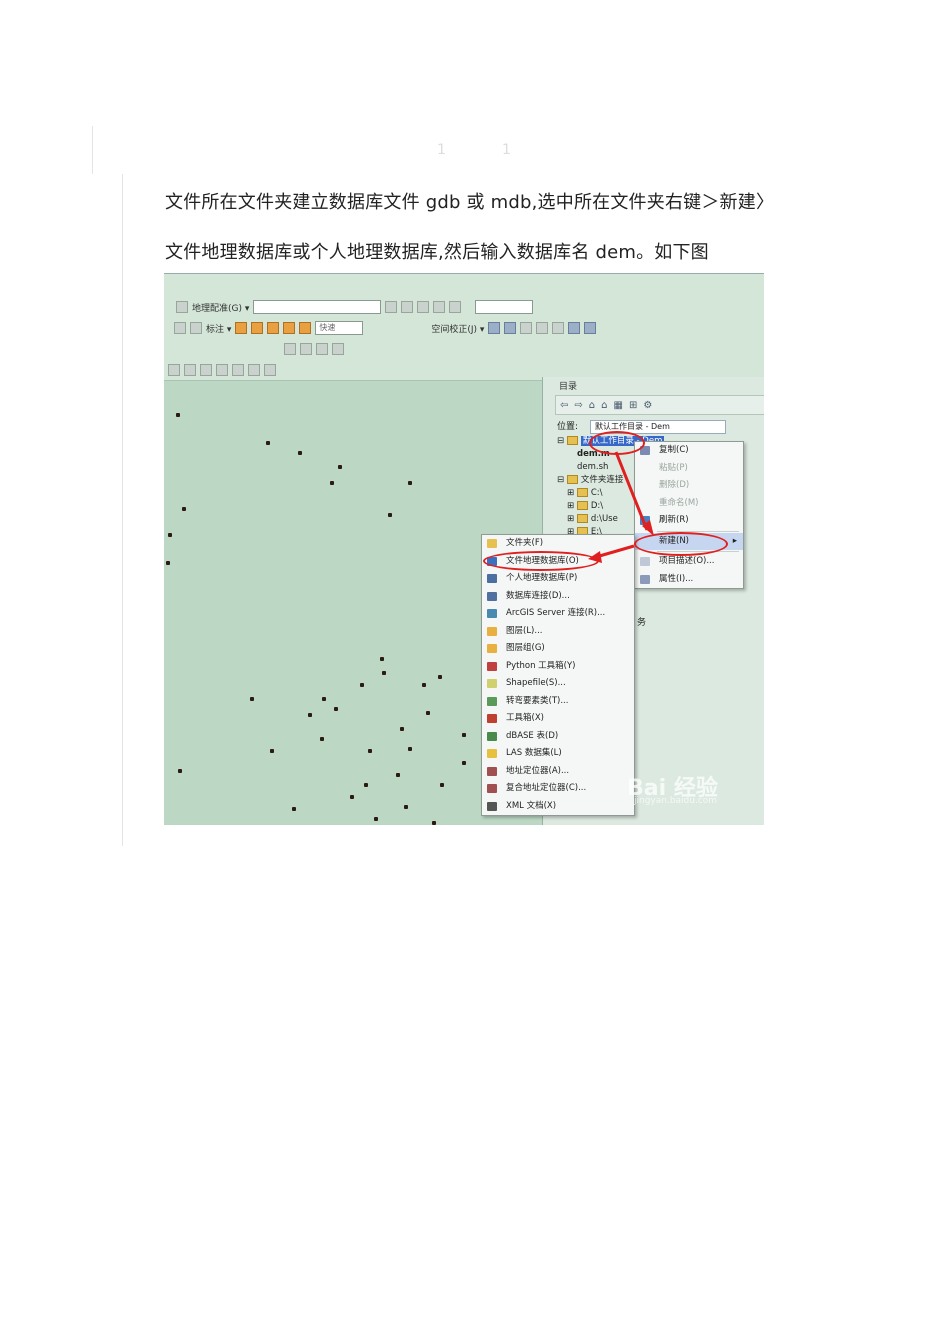 The image size is (950, 1344). What do you see at coordinates (339, 328) in the screenshot?
I see `speed-combo: 快速` at bounding box center [339, 328].